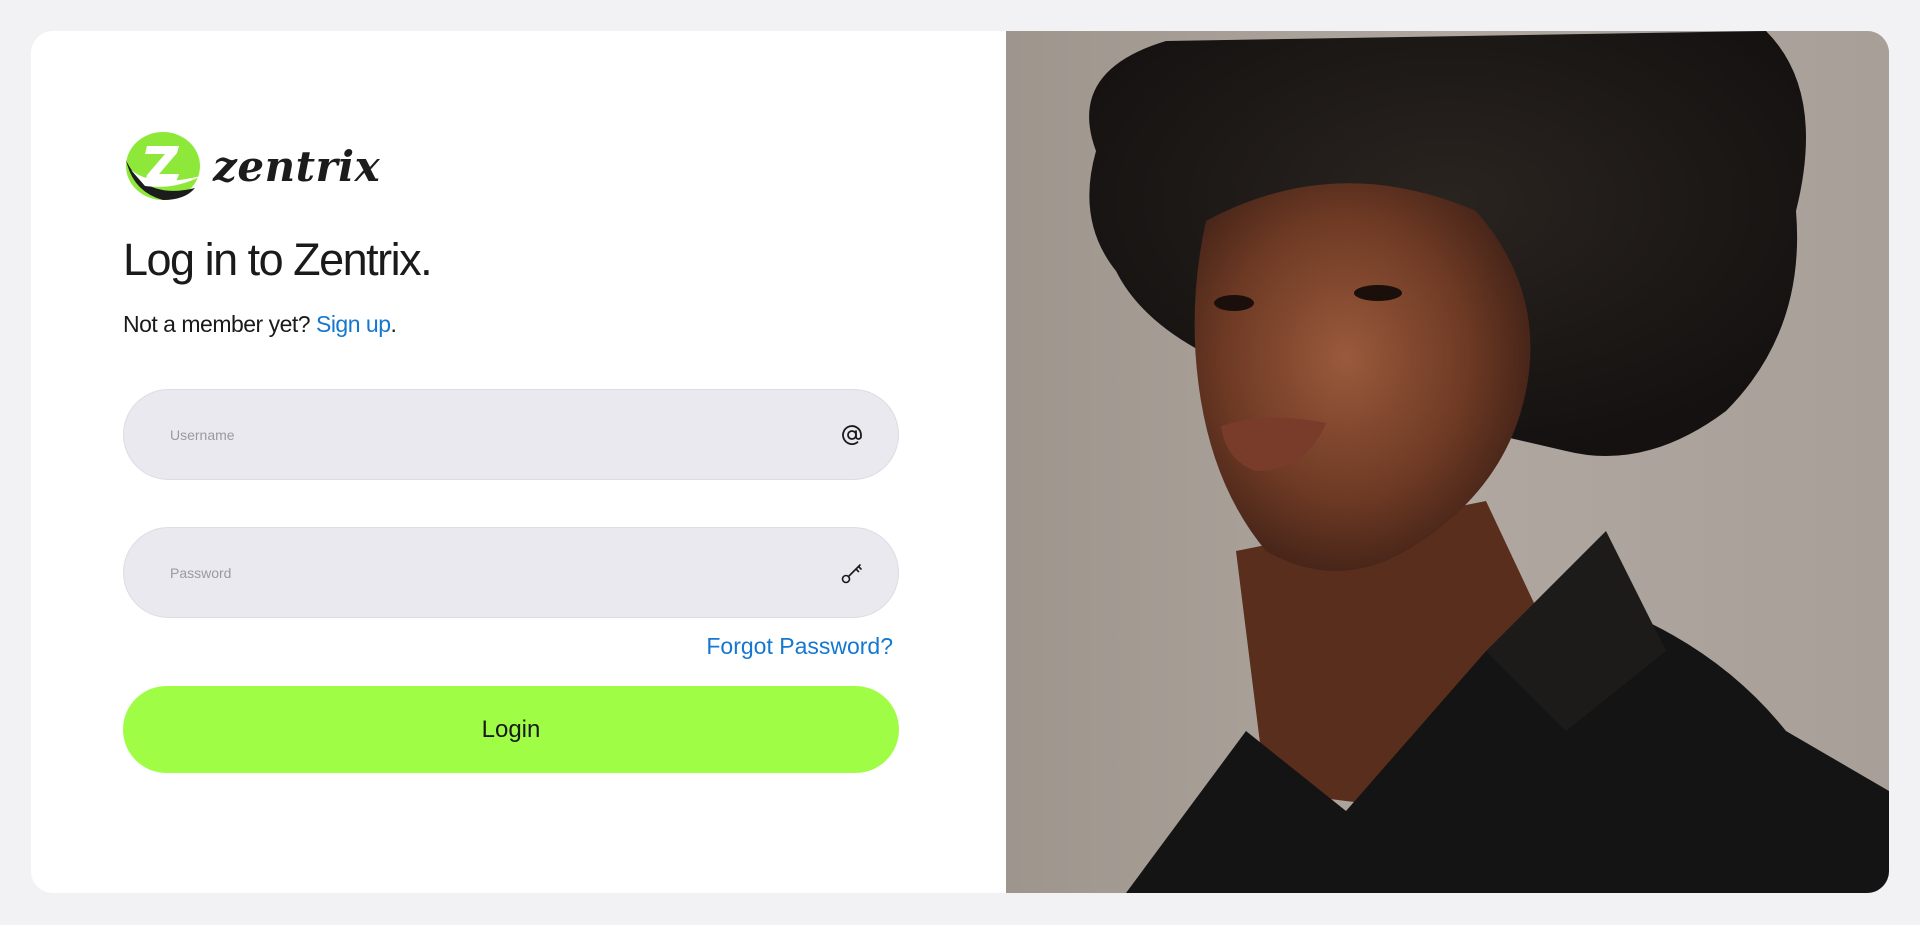  Describe the element at coordinates (297, 166) in the screenshot. I see `brand-name: zentrix` at that location.